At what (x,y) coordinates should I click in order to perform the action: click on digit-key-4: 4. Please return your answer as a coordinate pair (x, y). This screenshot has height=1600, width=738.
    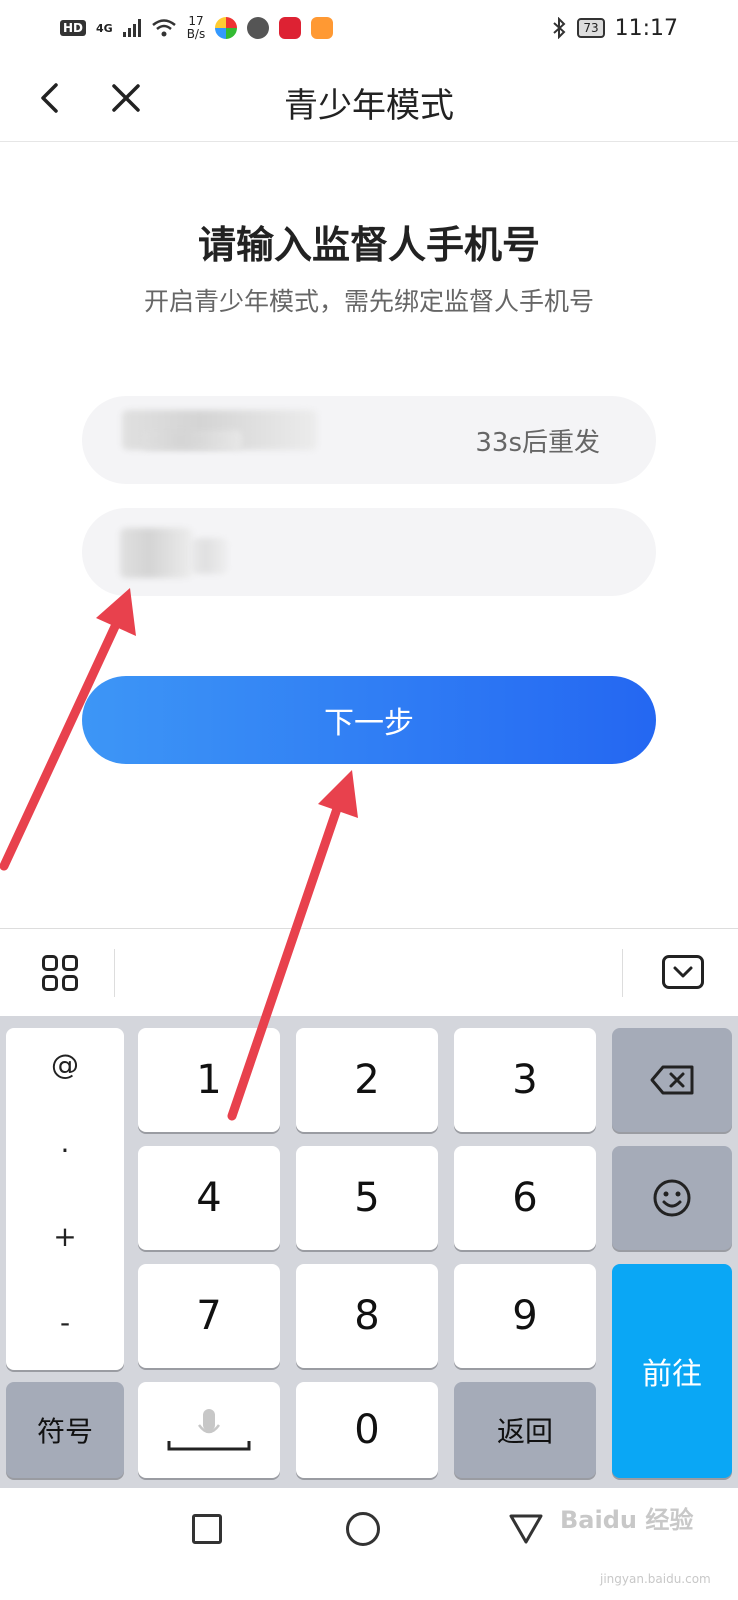
    Looking at the image, I should click on (209, 1198).